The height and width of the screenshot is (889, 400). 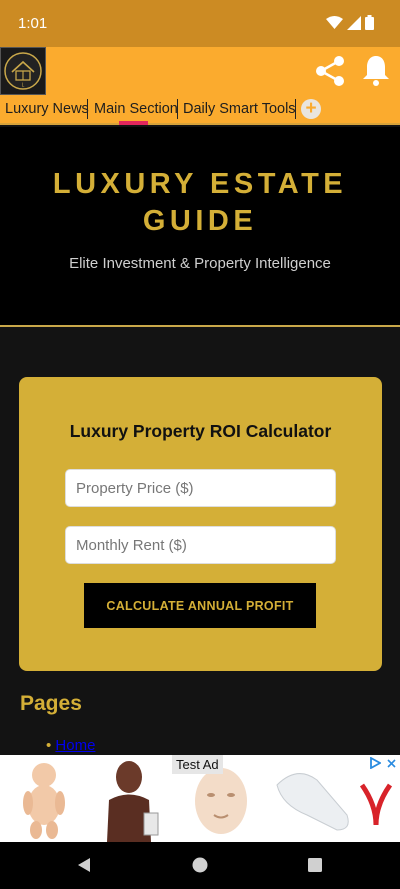 I want to click on tab-daily-smart-tools: Daily Smart Tools, so click(x=239, y=109).